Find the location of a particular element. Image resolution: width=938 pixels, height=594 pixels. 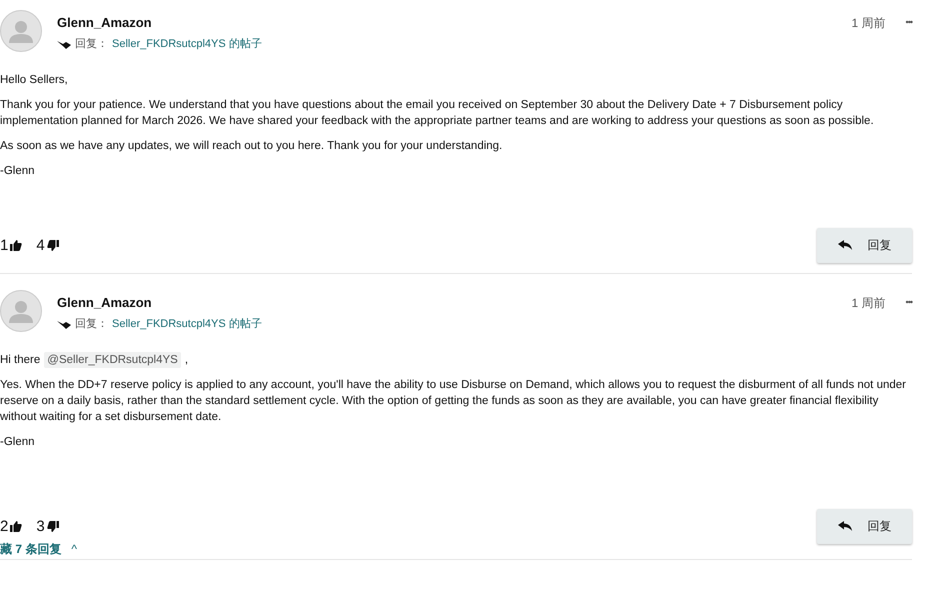

dislike-count: 4 is located at coordinates (40, 245).